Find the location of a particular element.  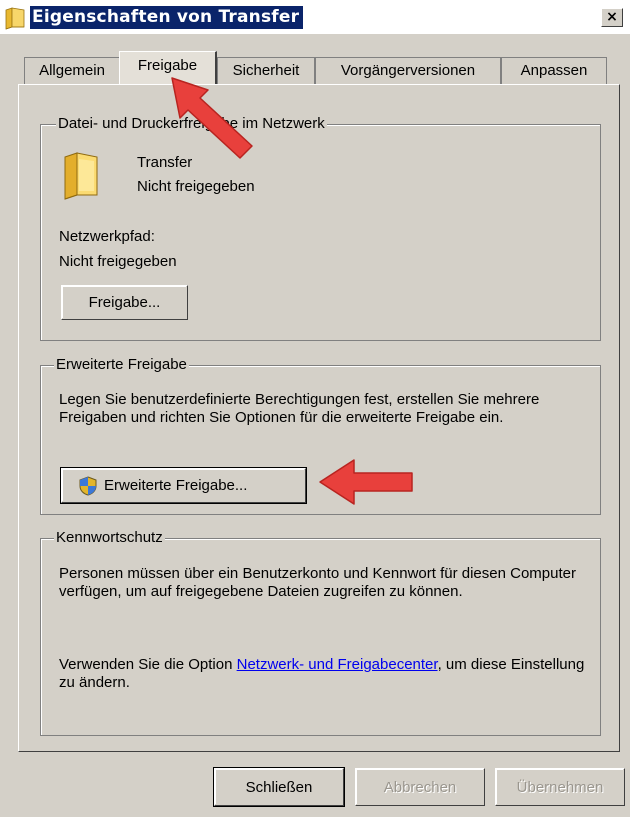

tab-allgemein: Allgemein is located at coordinates (72, 70).